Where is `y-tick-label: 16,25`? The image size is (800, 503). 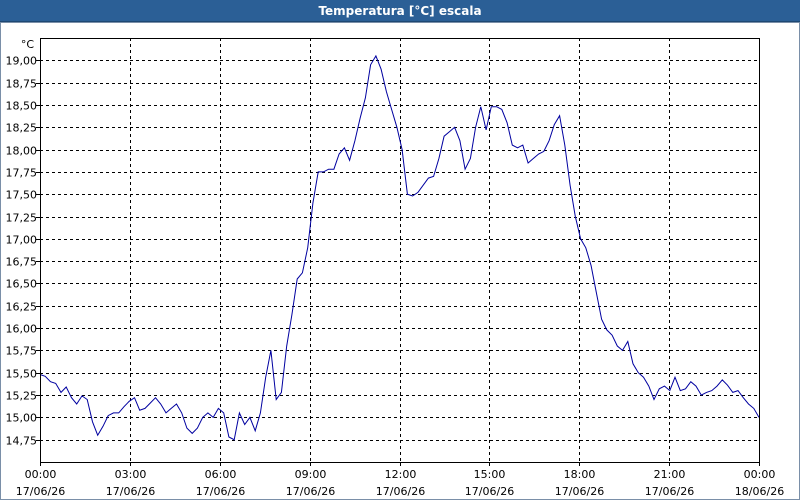 y-tick-label: 16,25 is located at coordinates (22, 307).